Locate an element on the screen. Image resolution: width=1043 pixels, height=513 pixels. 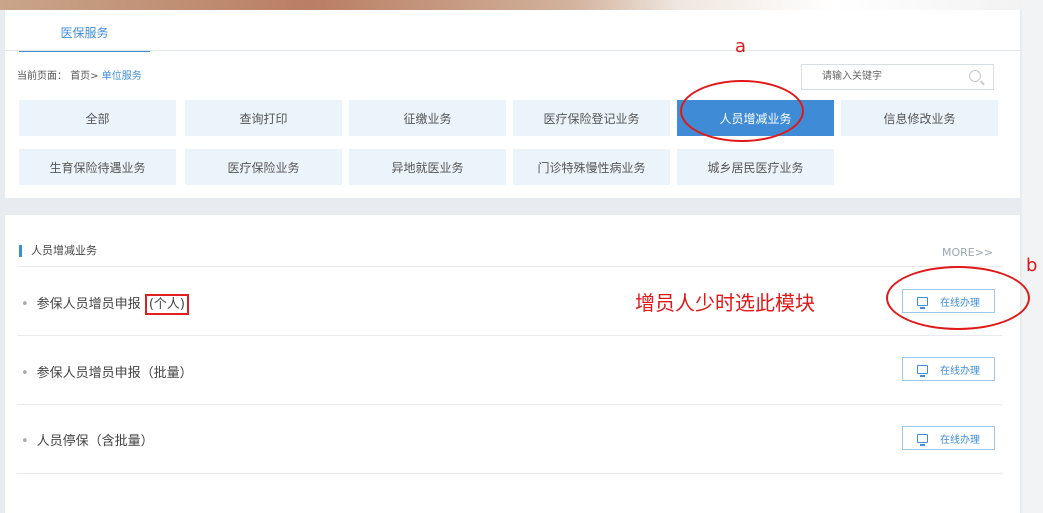
item-label: 参保人员增员申报 is located at coordinates (89, 304).